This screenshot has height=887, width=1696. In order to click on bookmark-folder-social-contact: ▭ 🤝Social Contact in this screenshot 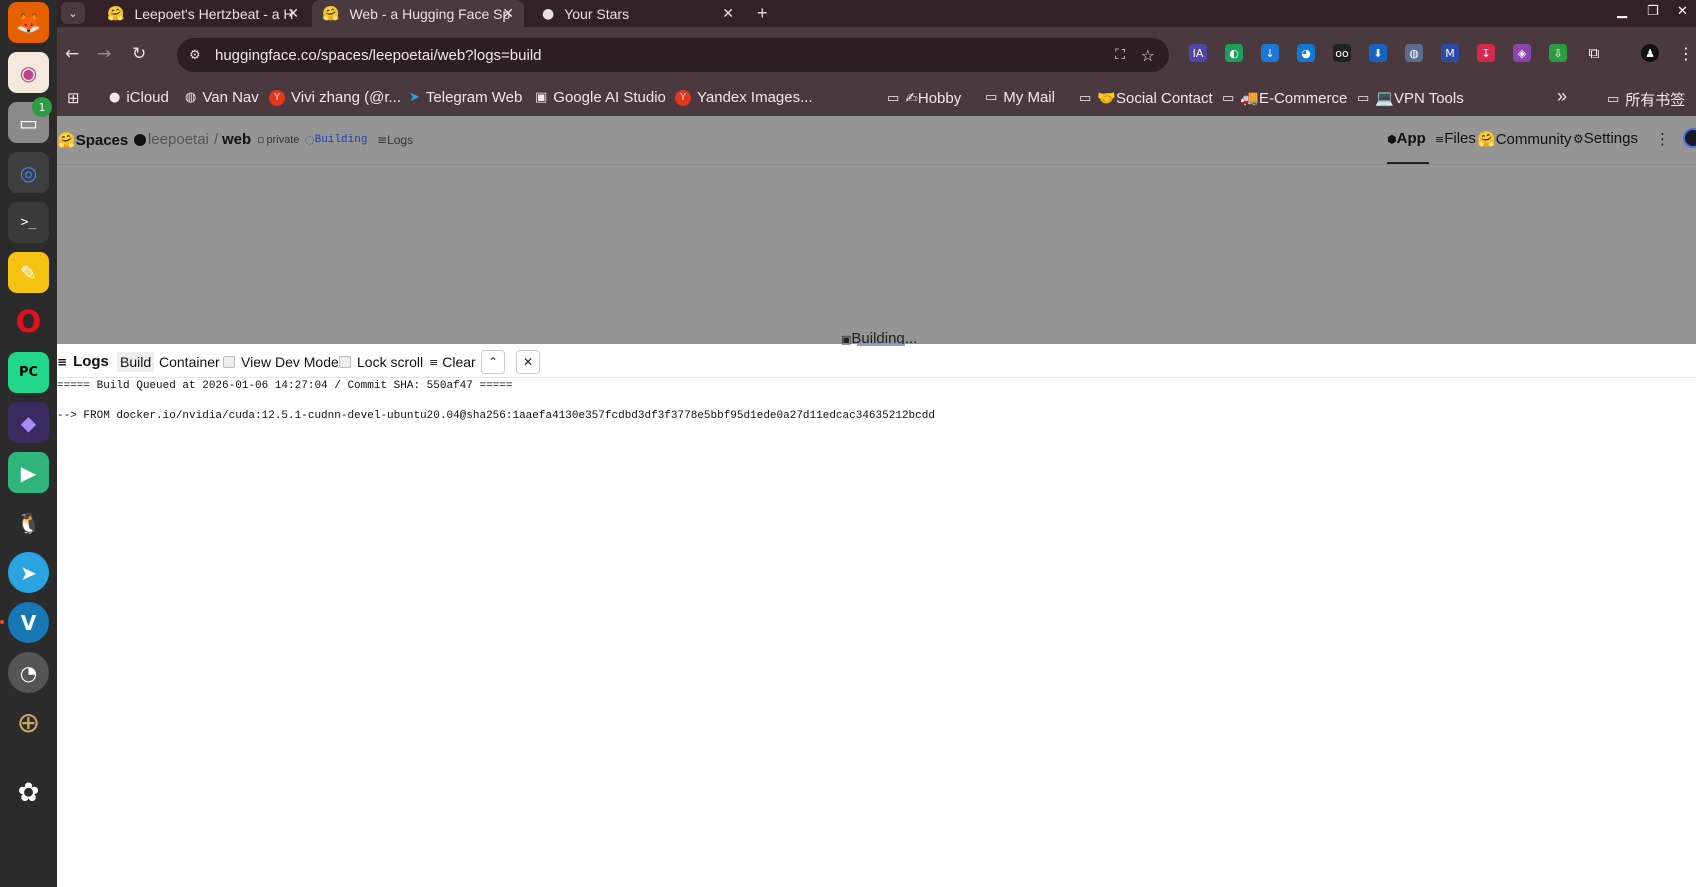, I will do `click(1146, 98)`.